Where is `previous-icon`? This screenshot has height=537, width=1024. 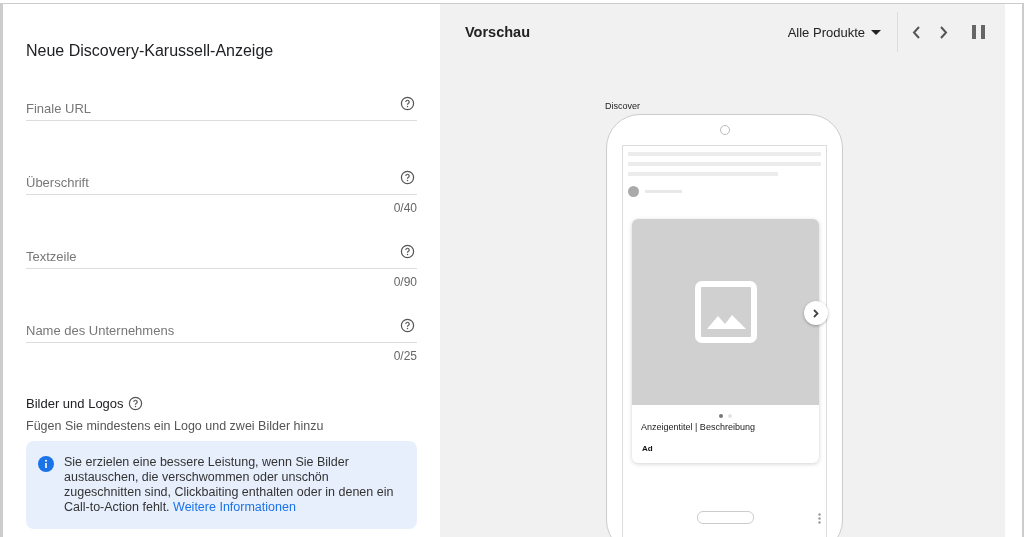 previous-icon is located at coordinates (916, 32).